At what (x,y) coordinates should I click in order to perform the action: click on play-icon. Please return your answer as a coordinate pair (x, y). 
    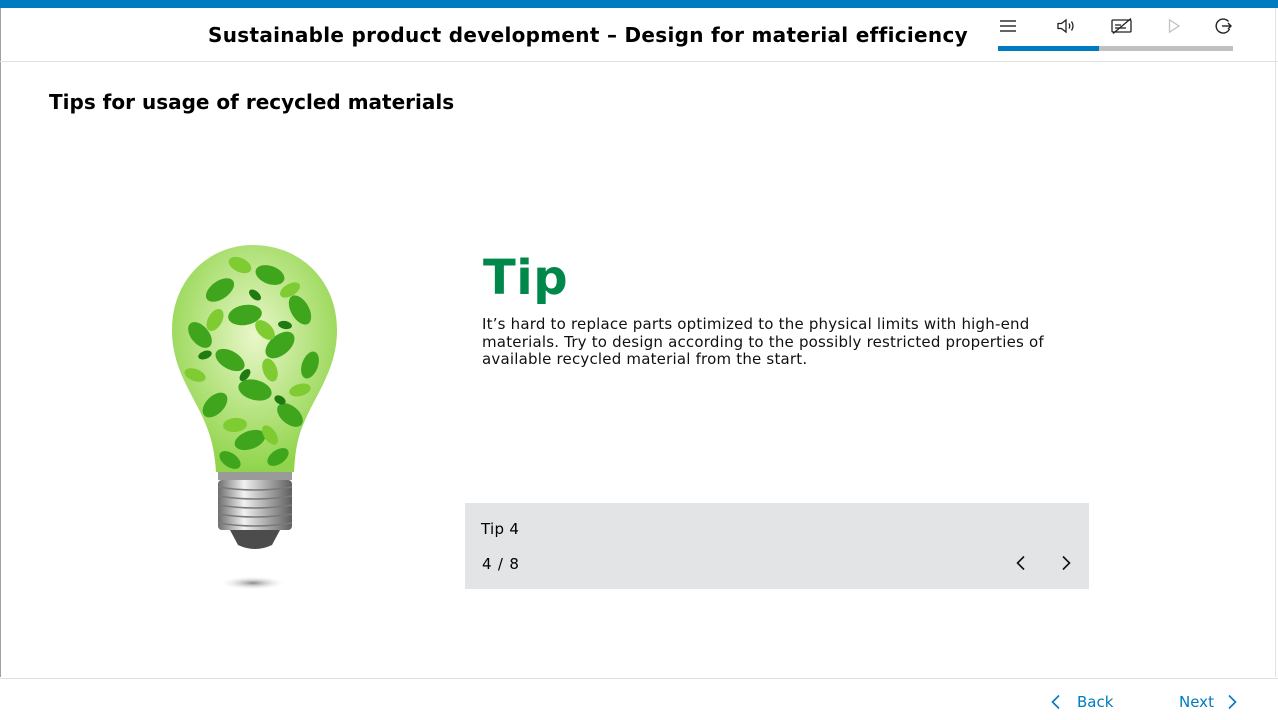
    Looking at the image, I should click on (1174, 26).